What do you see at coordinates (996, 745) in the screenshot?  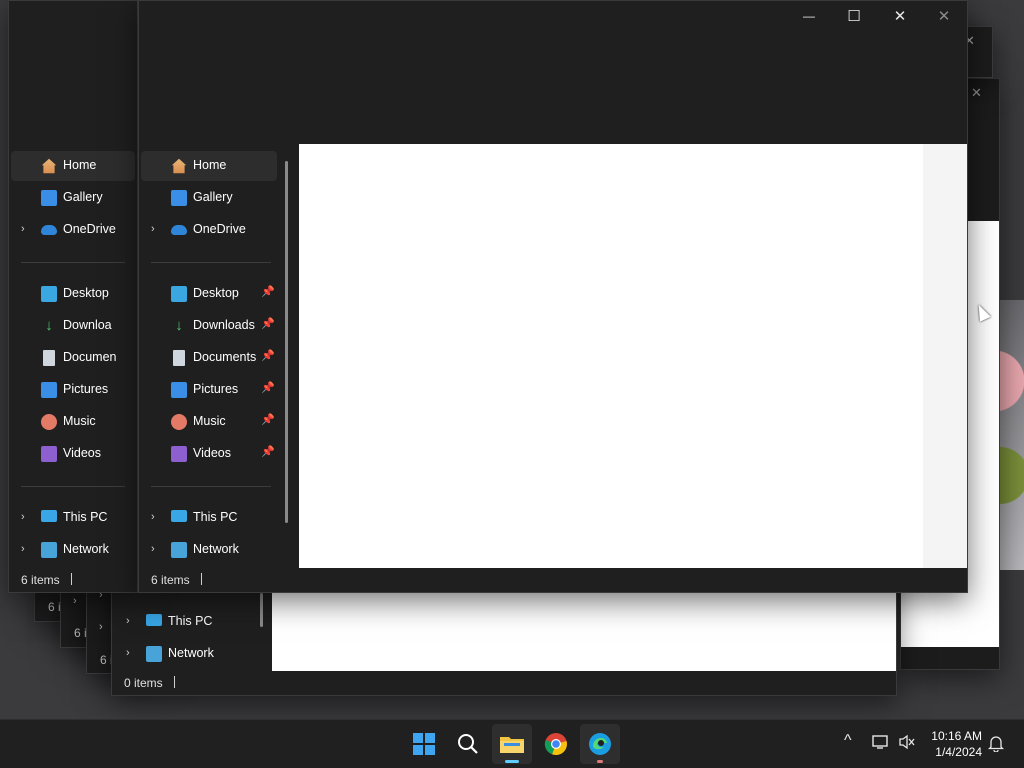 I see `notification-bell-icon` at bounding box center [996, 745].